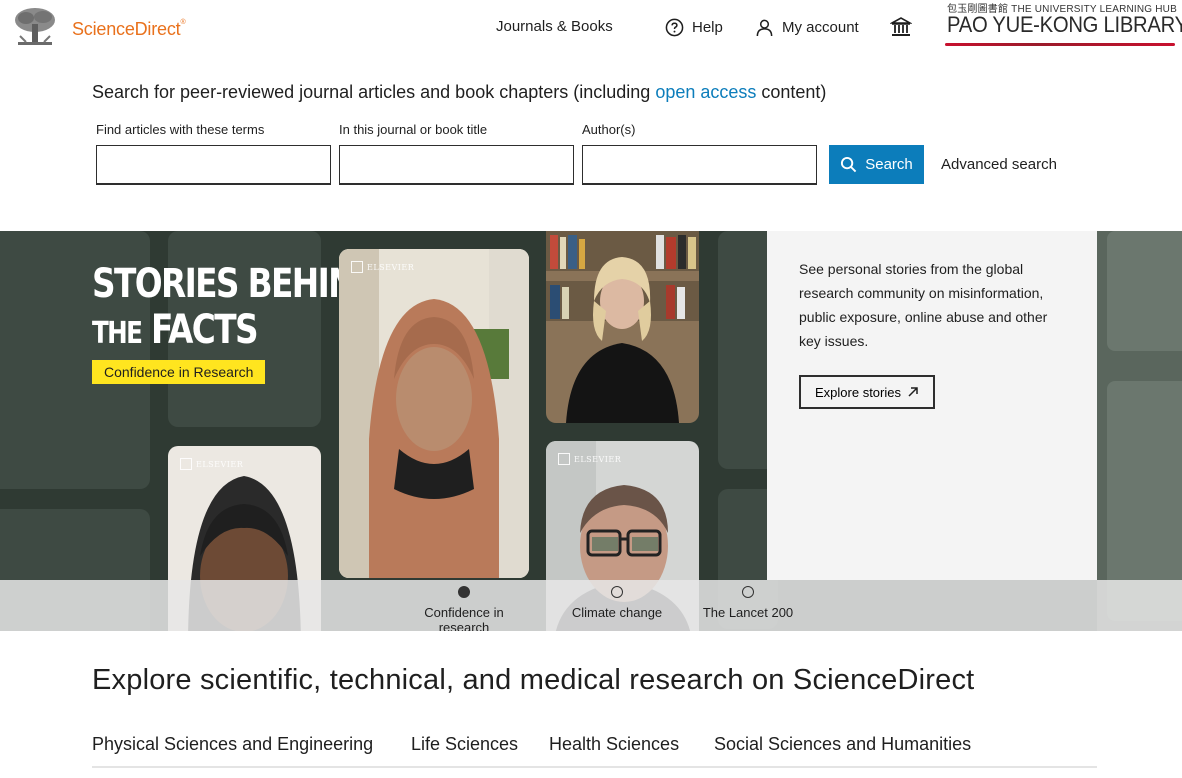  Describe the element at coordinates (791, 92) in the screenshot. I see `search-heading-suffix: content)` at that location.